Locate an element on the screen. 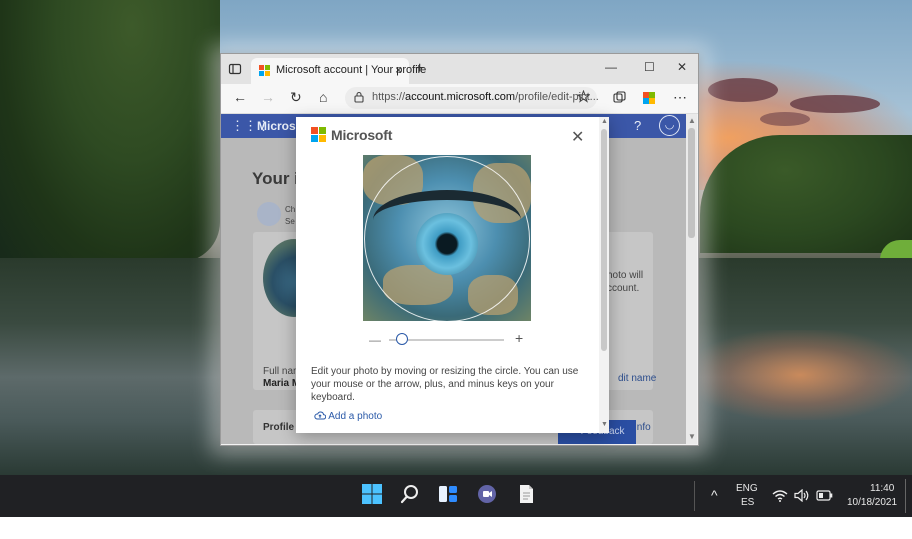  dialog-scroll-thumb is located at coordinates (604, 240).